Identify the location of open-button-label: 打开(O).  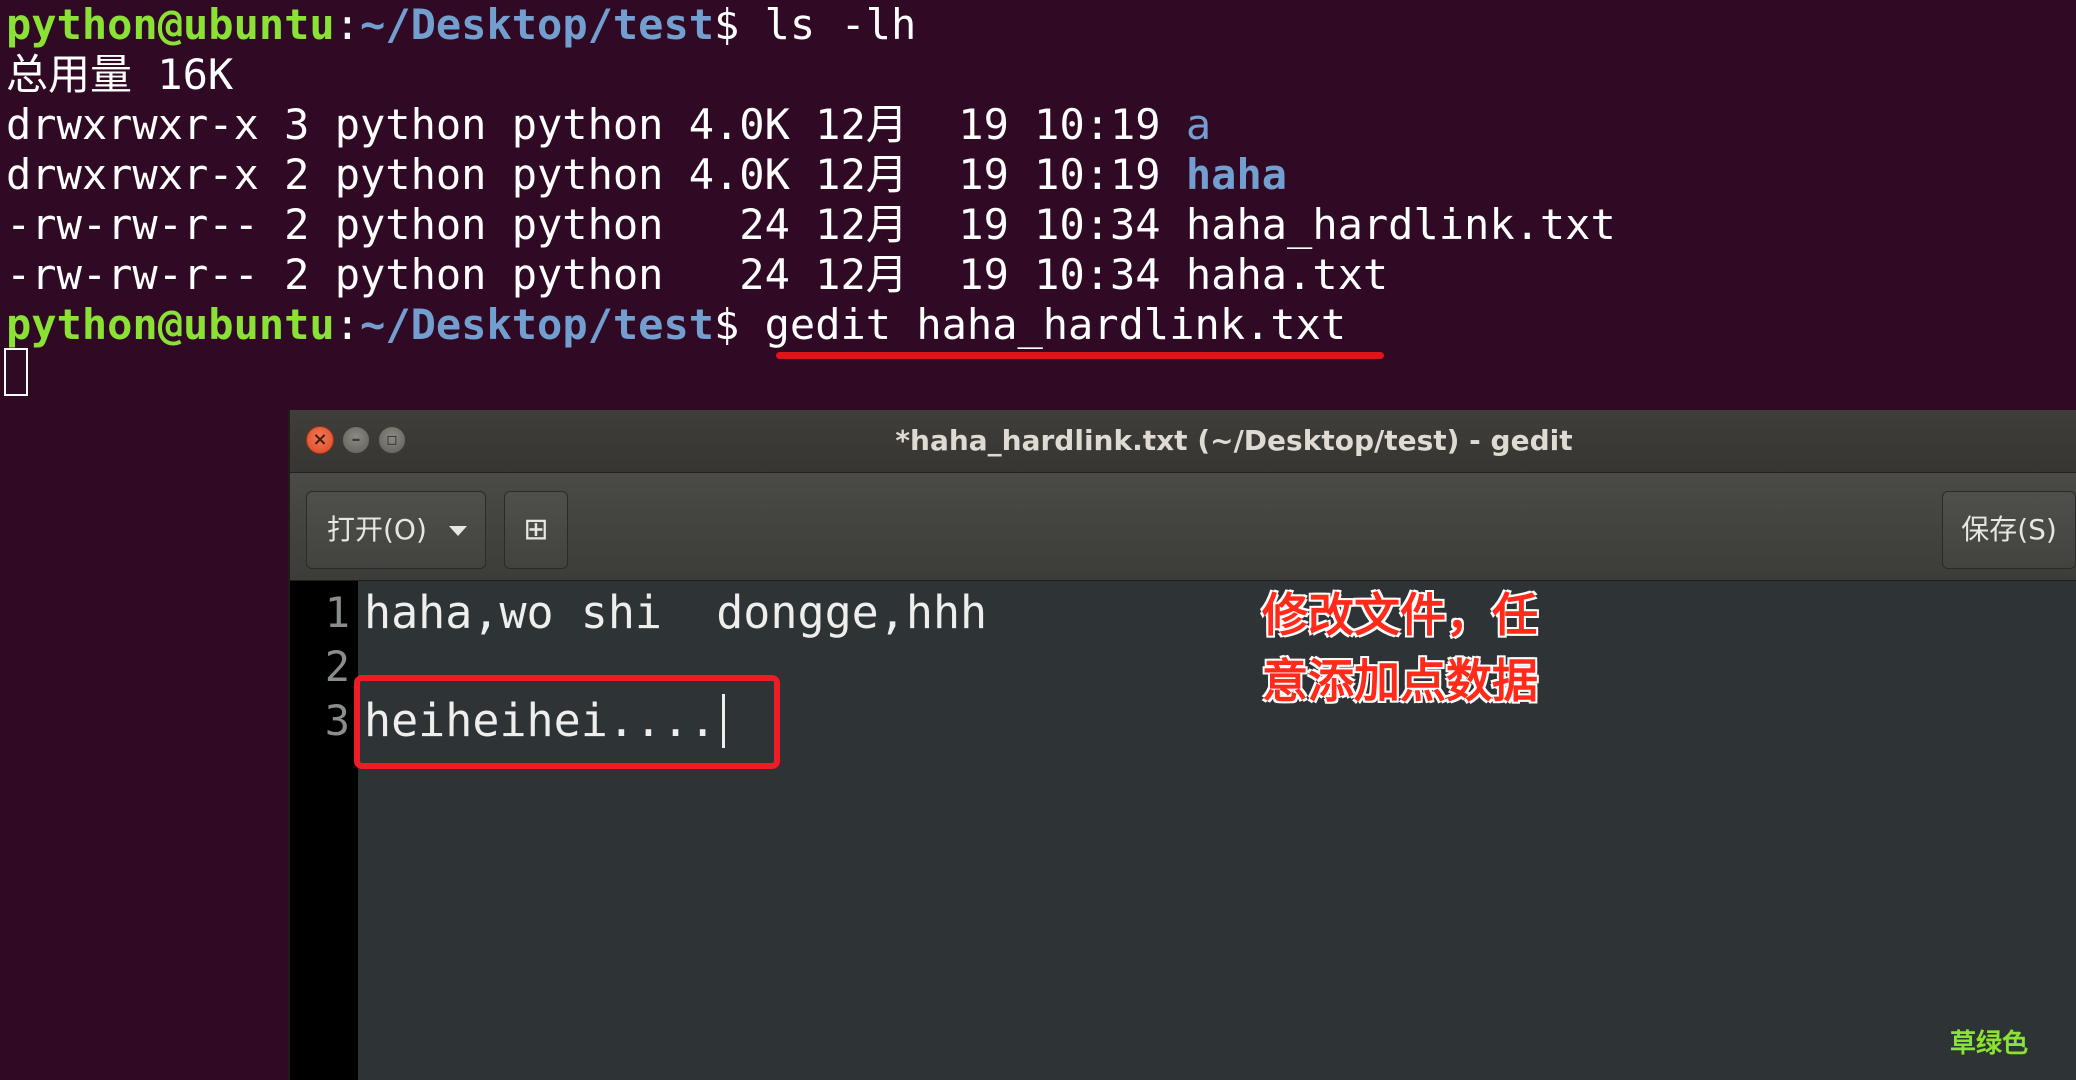
(377, 529).